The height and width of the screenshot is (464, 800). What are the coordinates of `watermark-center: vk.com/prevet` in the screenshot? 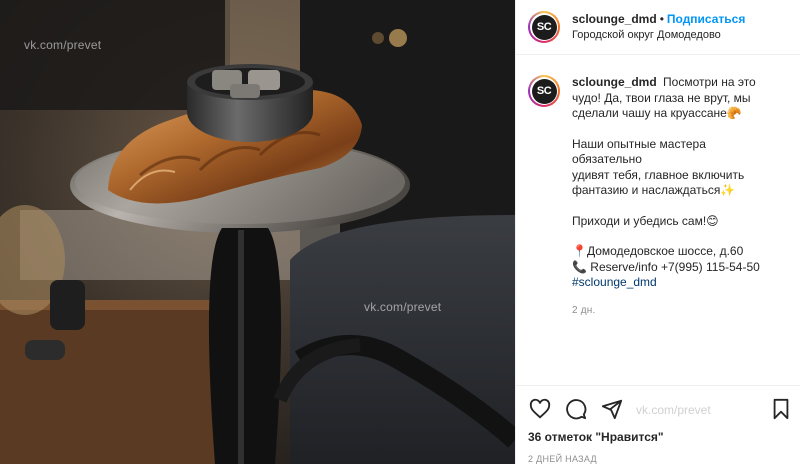 It's located at (403, 307).